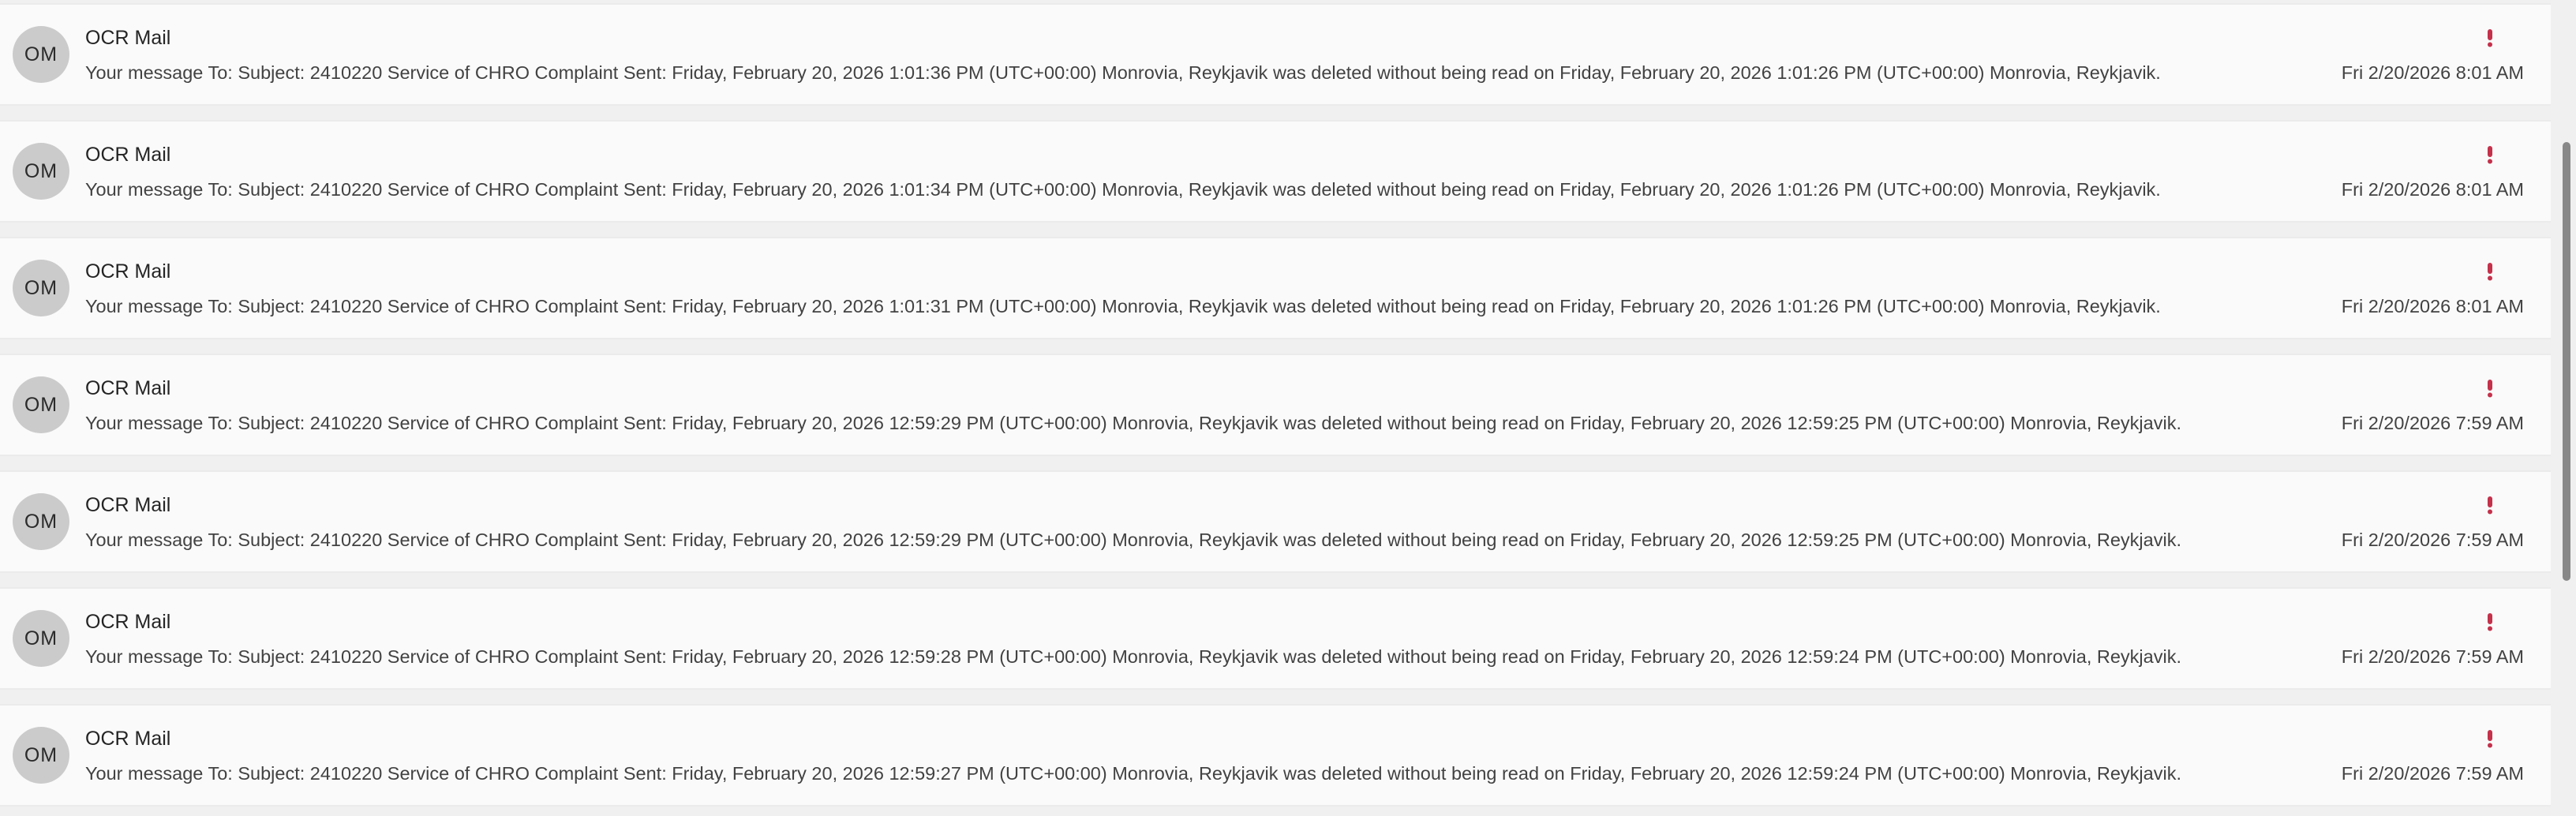 Image resolution: width=2576 pixels, height=816 pixels. Describe the element at coordinates (2566, 361) in the screenshot. I see `scrollbar-thumb` at that location.